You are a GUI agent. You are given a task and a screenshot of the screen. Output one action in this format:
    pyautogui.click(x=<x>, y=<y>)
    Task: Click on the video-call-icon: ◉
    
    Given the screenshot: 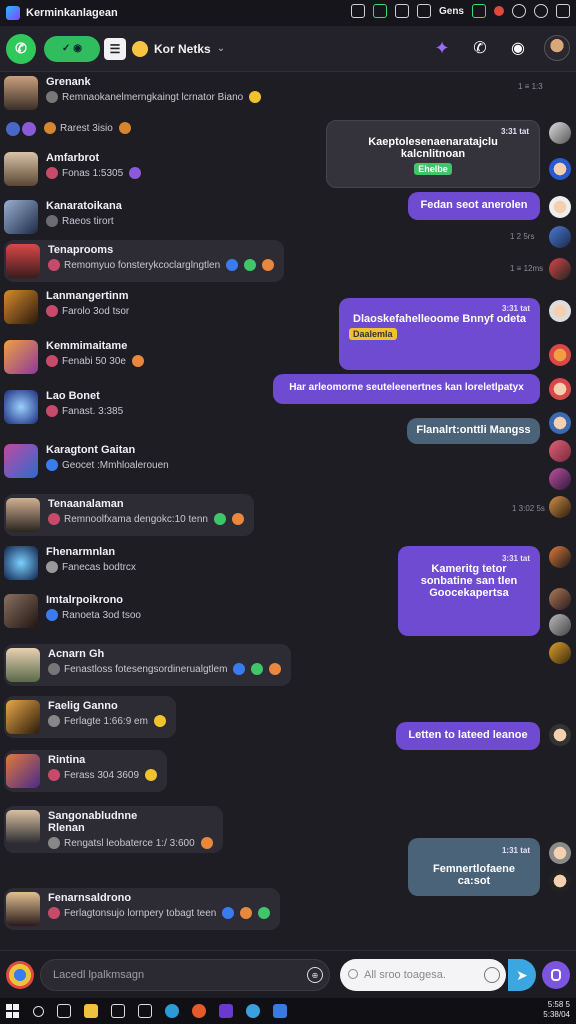 What is the action you would take?
    pyautogui.click(x=518, y=48)
    